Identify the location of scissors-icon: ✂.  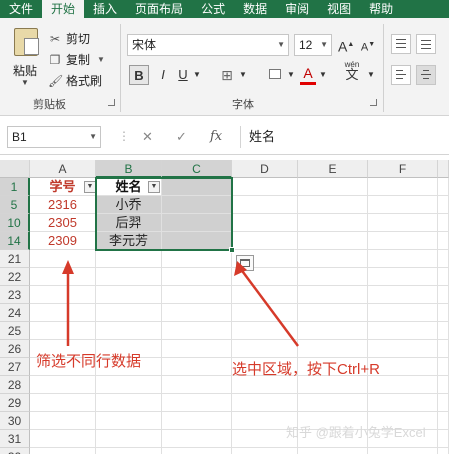
(55, 38).